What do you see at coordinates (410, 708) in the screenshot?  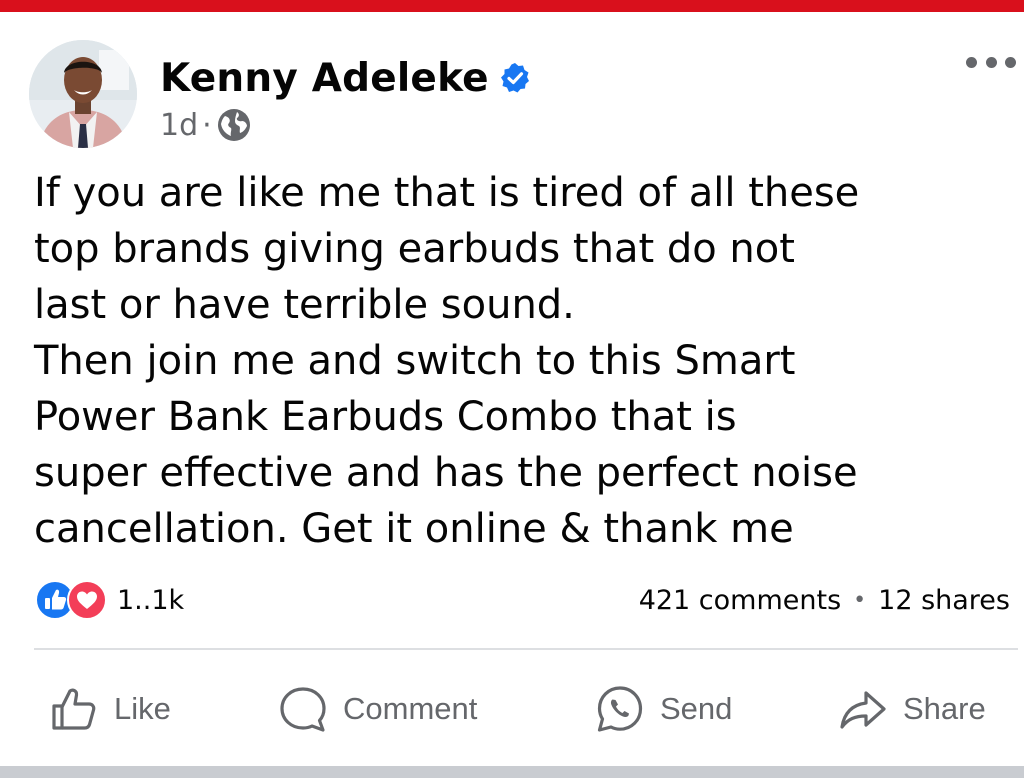 I see `comment-button-label: Comment` at bounding box center [410, 708].